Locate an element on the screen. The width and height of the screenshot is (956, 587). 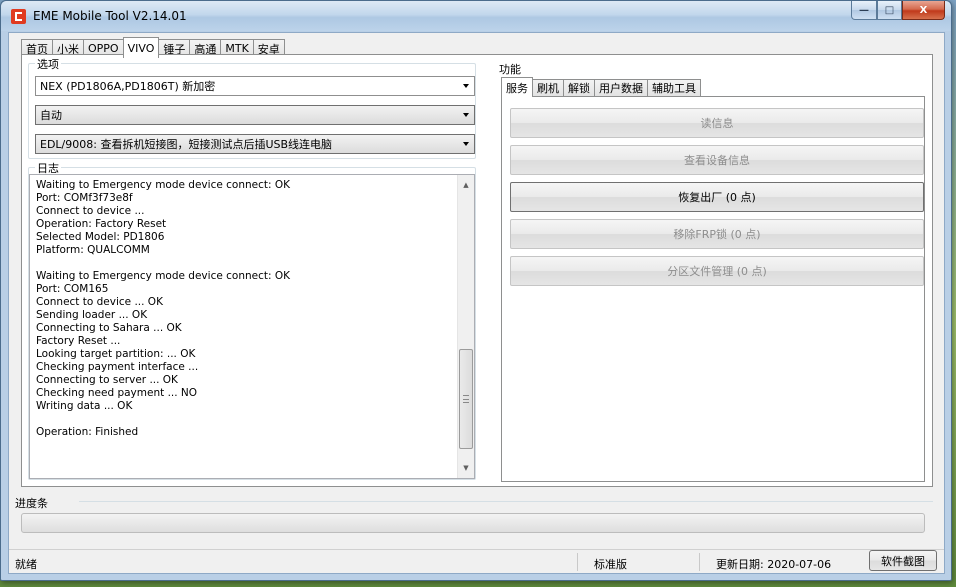
mode-select: 自动 is located at coordinates (255, 115).